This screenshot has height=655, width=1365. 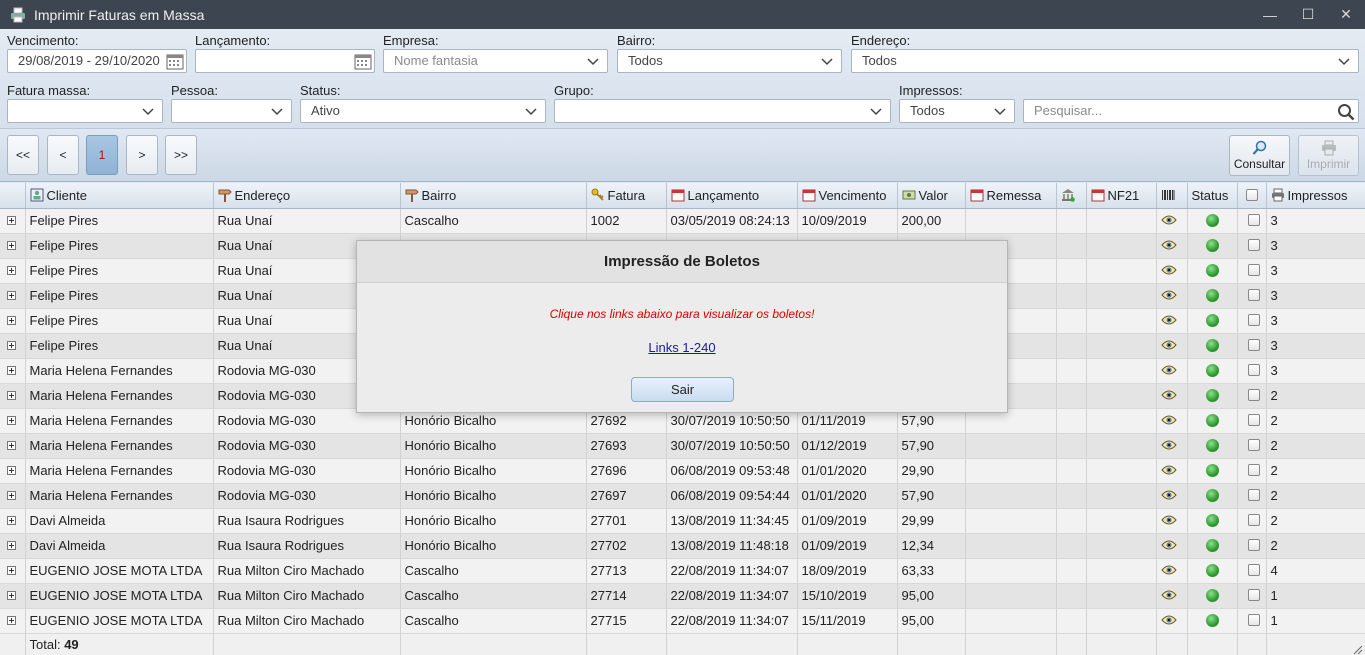 What do you see at coordinates (957, 111) in the screenshot?
I see `impressos-select: Todos` at bounding box center [957, 111].